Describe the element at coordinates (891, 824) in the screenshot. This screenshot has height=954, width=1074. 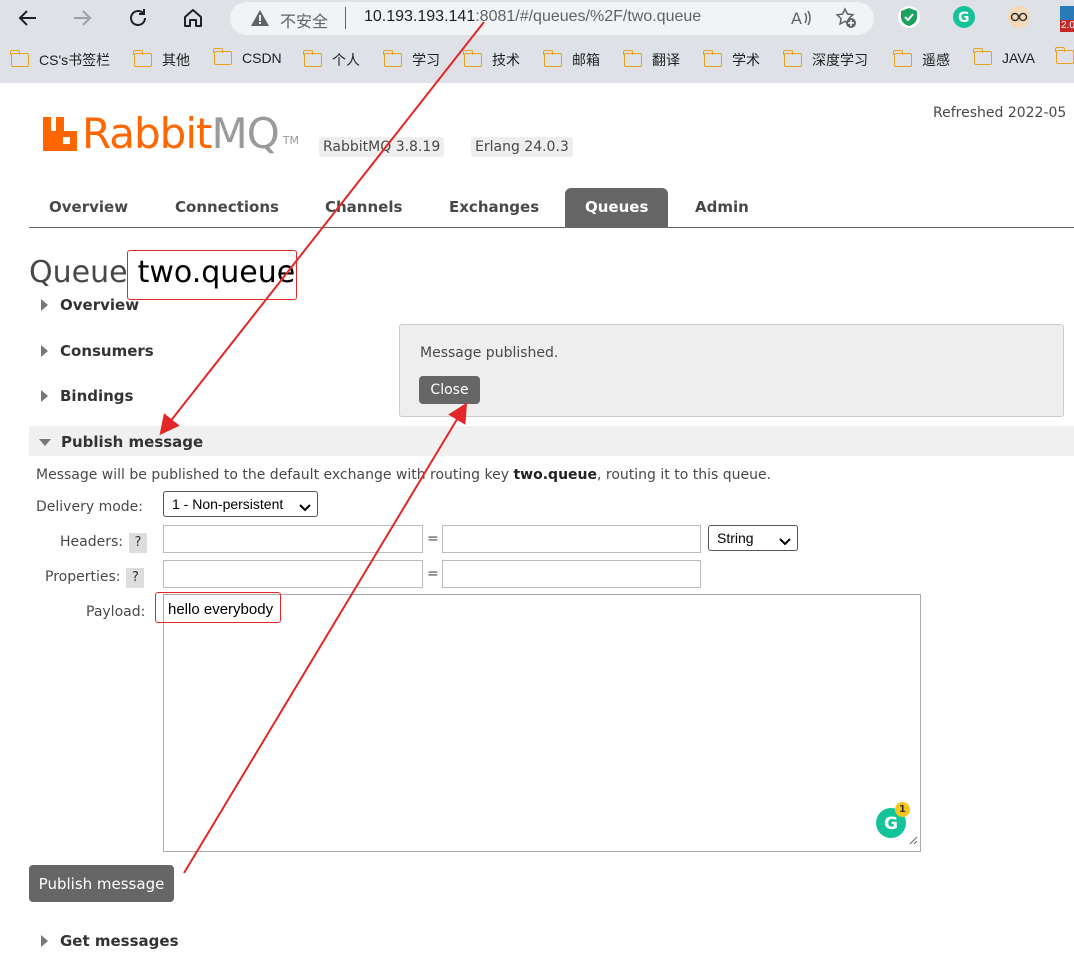
I see `svg-text: G` at that location.